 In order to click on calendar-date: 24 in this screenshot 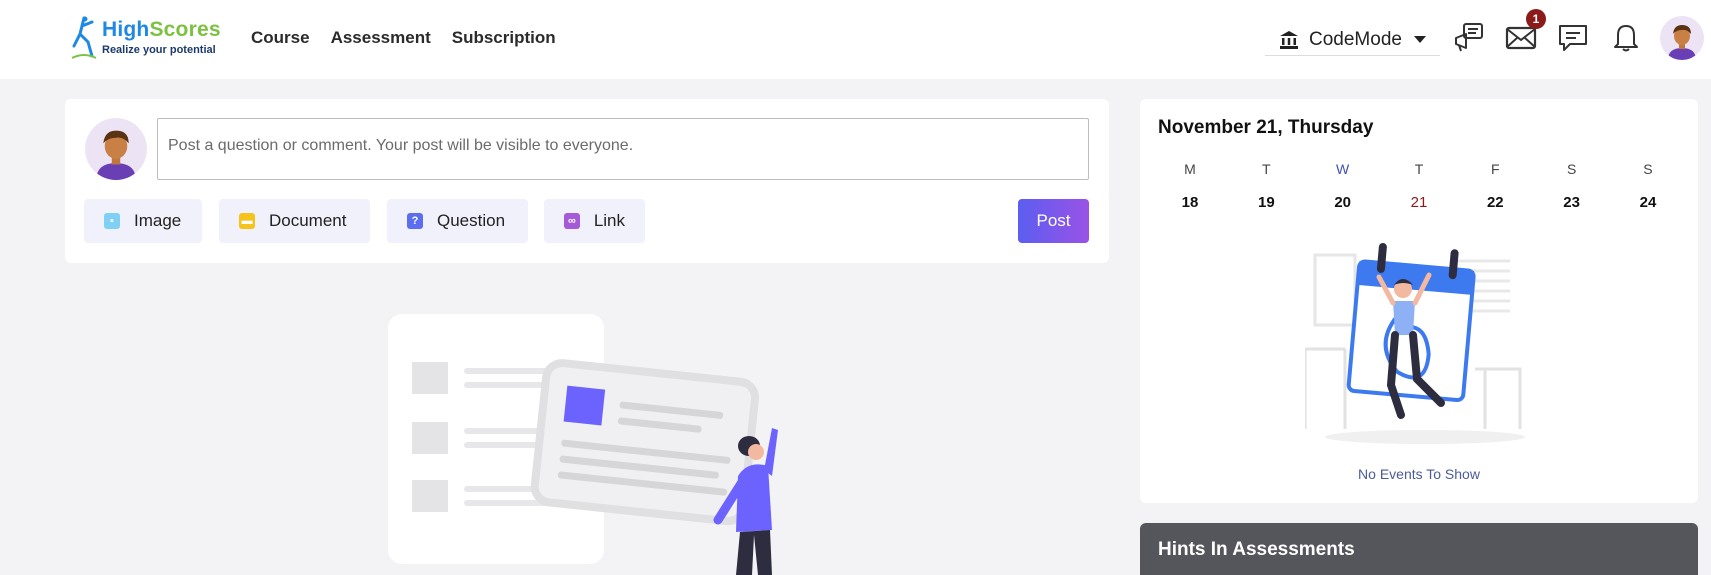, I will do `click(1648, 202)`.